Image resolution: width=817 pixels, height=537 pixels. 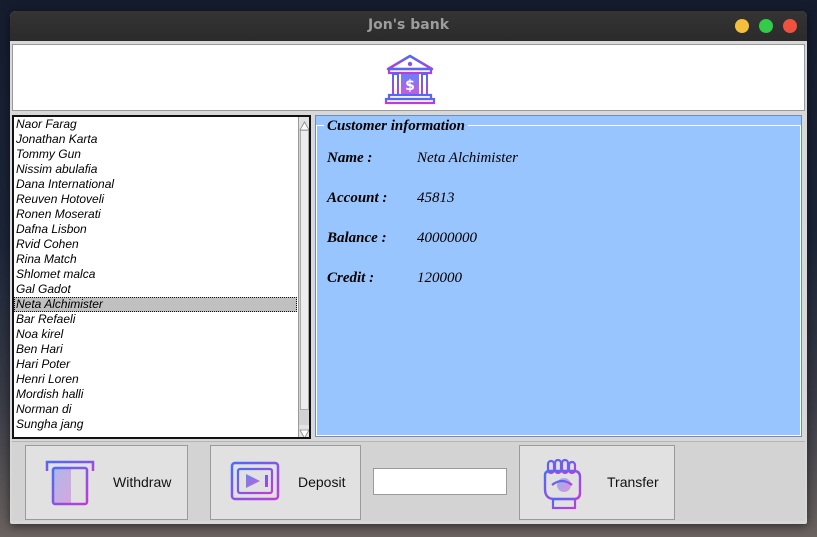 What do you see at coordinates (304, 124) in the screenshot?
I see `scroll-up-arrow` at bounding box center [304, 124].